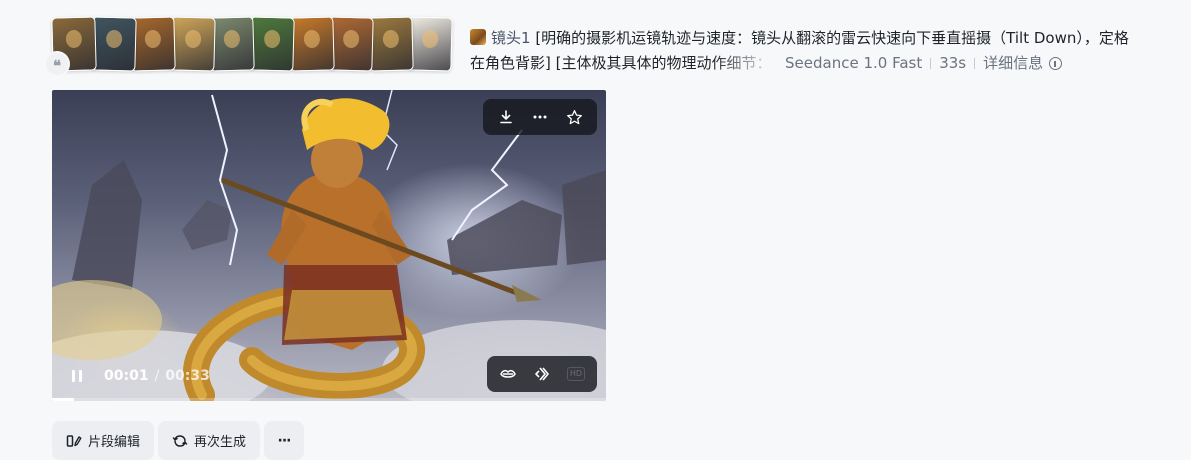 This screenshot has width=1191, height=460. I want to click on prompt-line-2-text: 在角色背影] [主体极其具体的物理动作细节：龙尾具有真实的, so click(622, 63).